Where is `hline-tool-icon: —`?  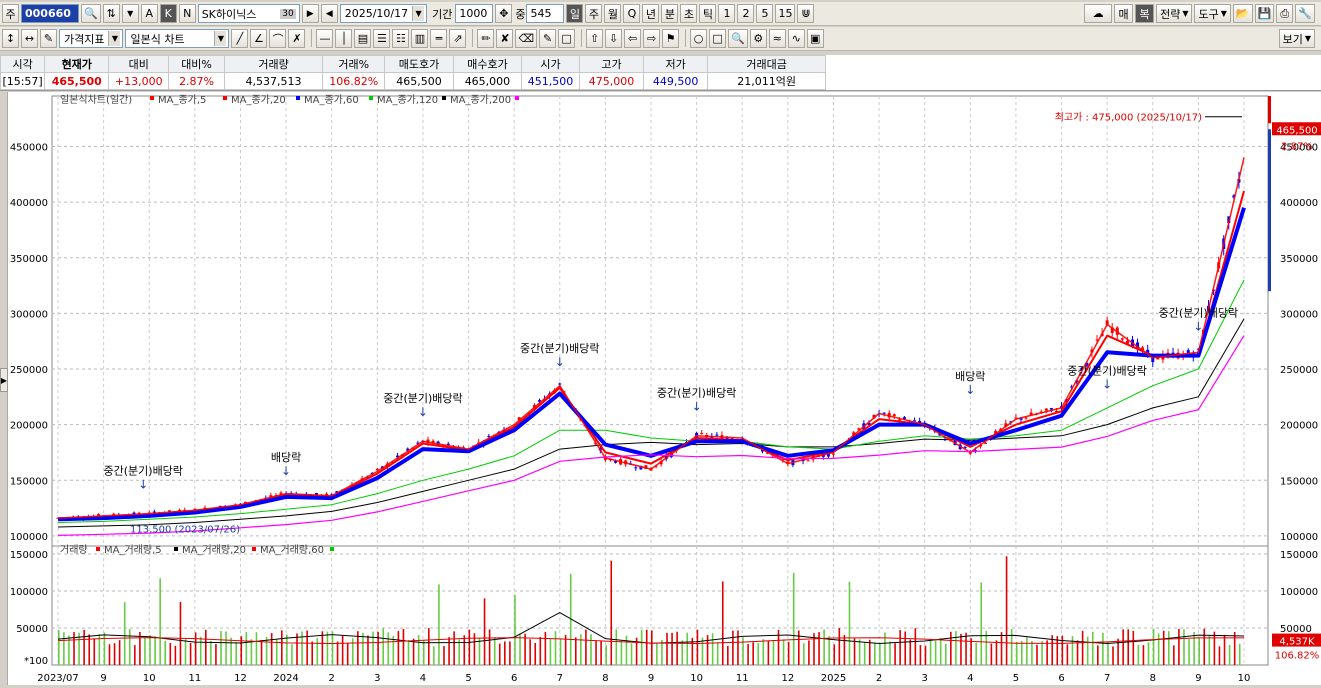 hline-tool-icon: — is located at coordinates (325, 38).